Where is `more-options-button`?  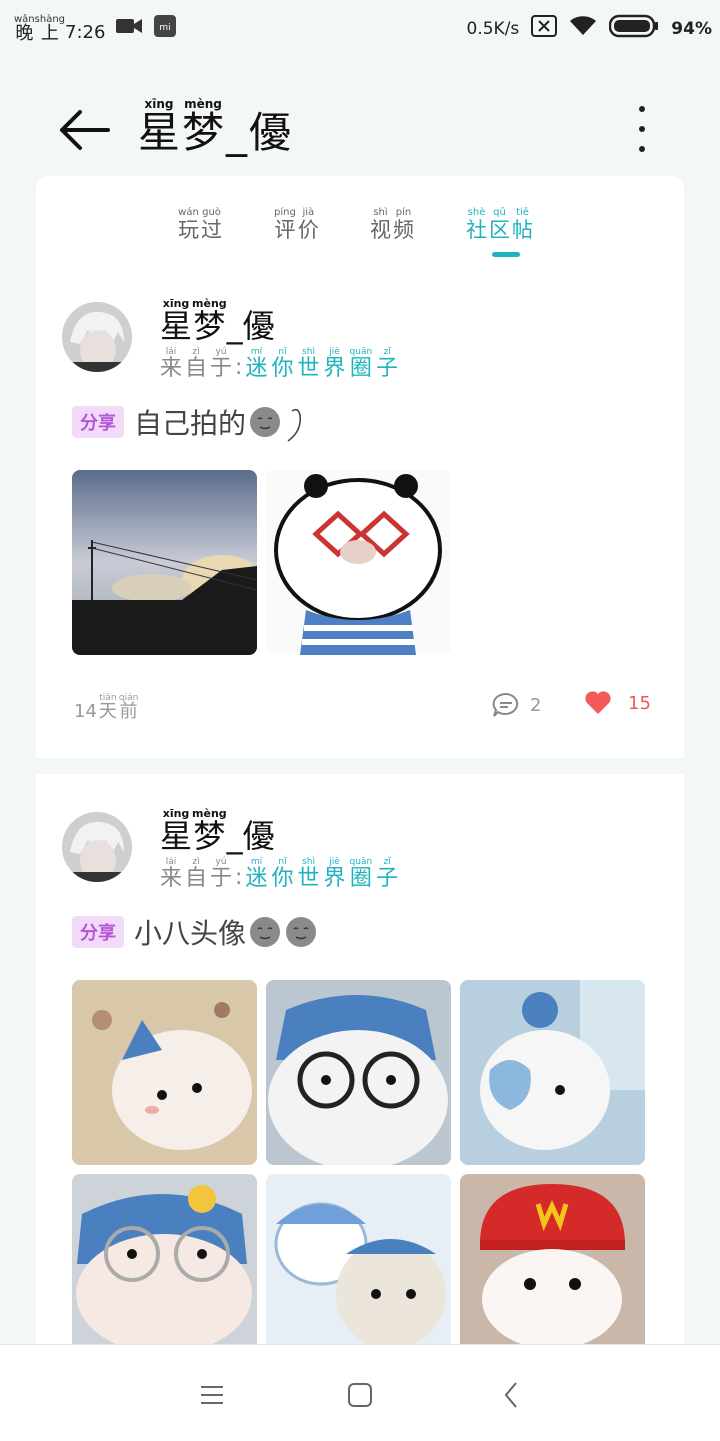
more-options-button is located at coordinates (642, 129).